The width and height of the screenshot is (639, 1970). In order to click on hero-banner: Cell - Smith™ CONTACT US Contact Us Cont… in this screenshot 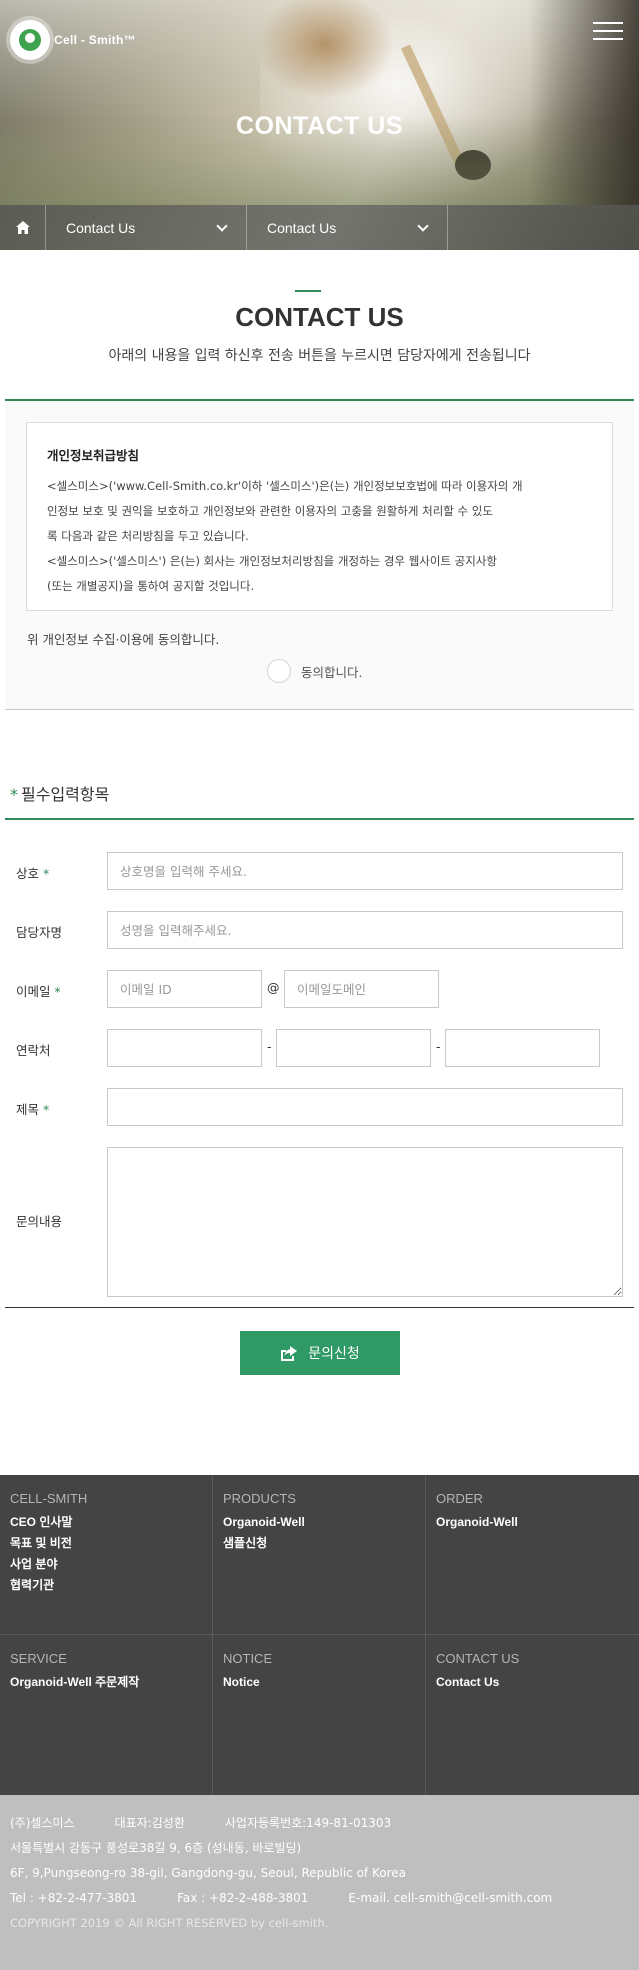, I will do `click(319, 125)`.